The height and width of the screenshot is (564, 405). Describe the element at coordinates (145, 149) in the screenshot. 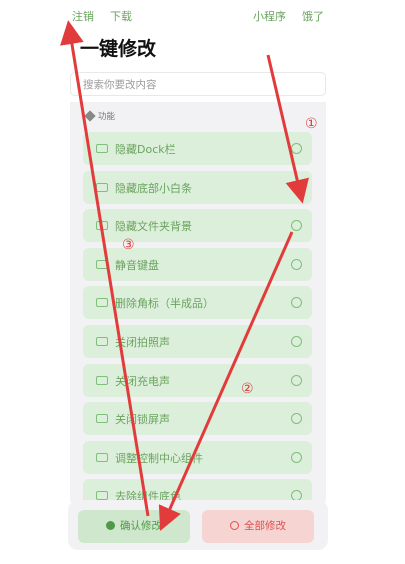

I see `item-label: 隐藏Dock栏` at that location.